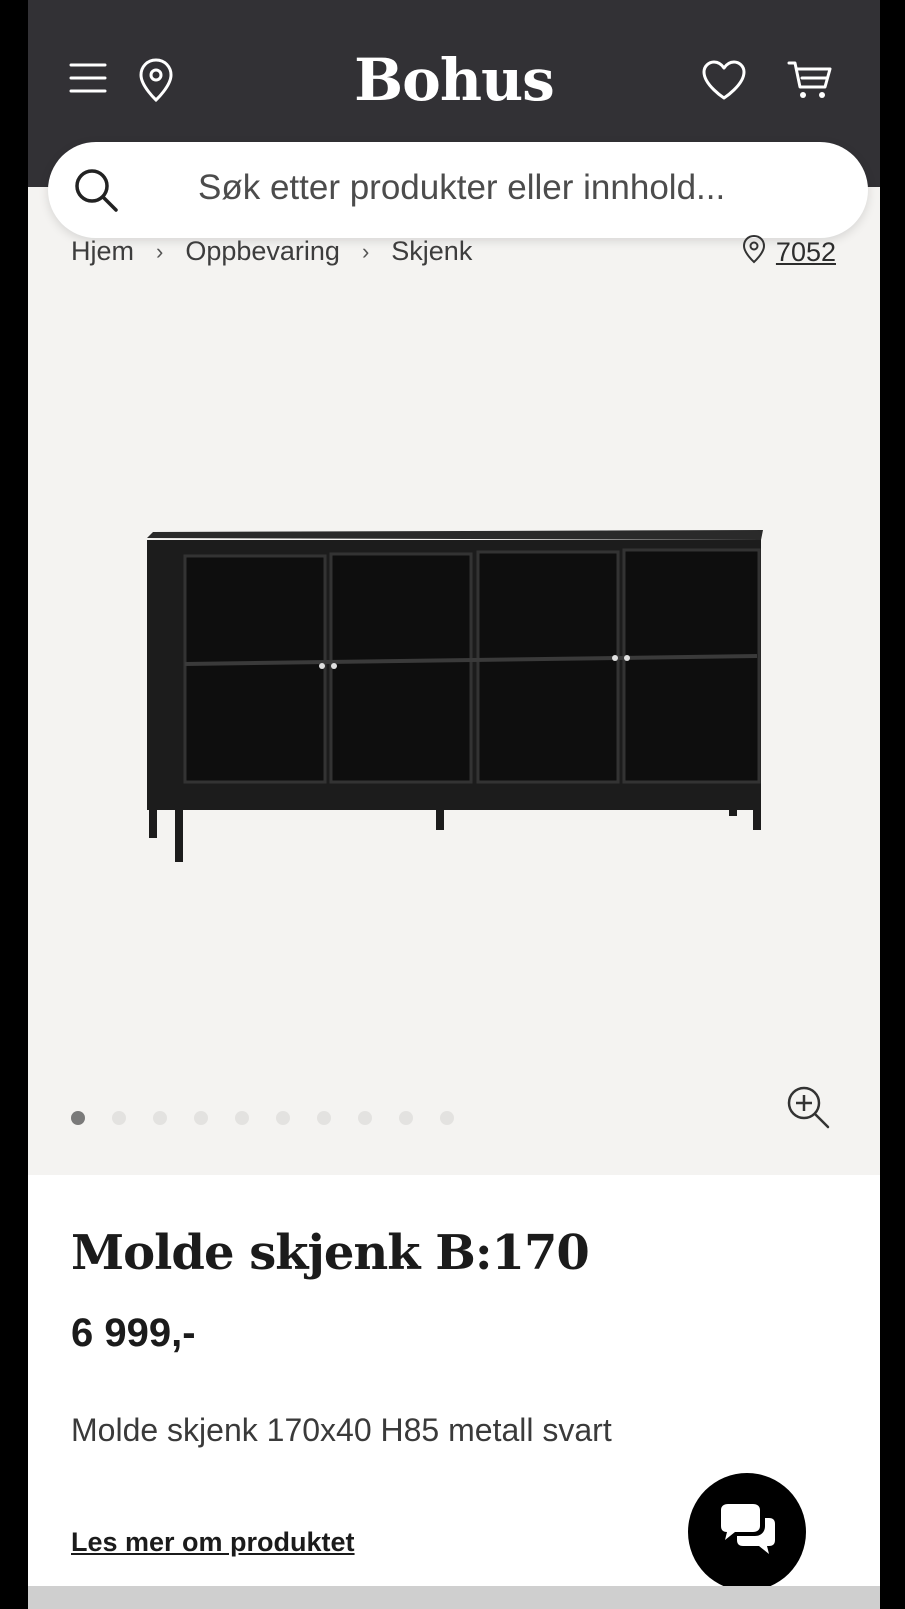 The height and width of the screenshot is (1609, 905). Describe the element at coordinates (810, 80) in the screenshot. I see `cart-icon` at that location.